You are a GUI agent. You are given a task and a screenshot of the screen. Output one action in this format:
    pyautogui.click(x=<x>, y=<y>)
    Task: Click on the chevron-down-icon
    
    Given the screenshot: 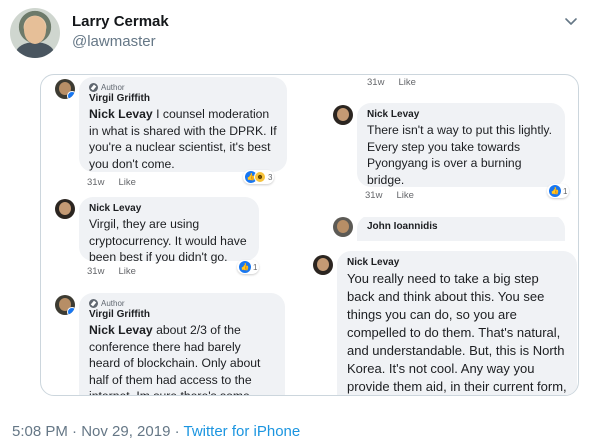 What is the action you would take?
    pyautogui.click(x=571, y=21)
    